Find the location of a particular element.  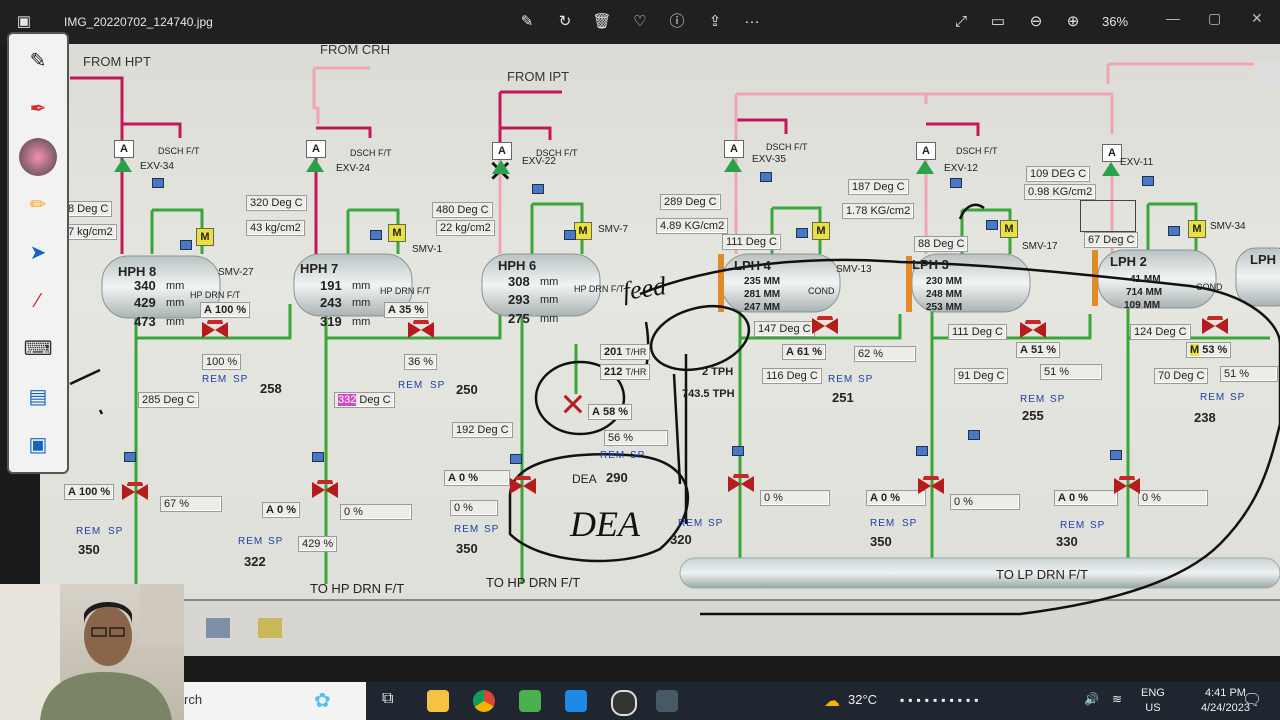

lph4-sp: SP is located at coordinates (865, 379).